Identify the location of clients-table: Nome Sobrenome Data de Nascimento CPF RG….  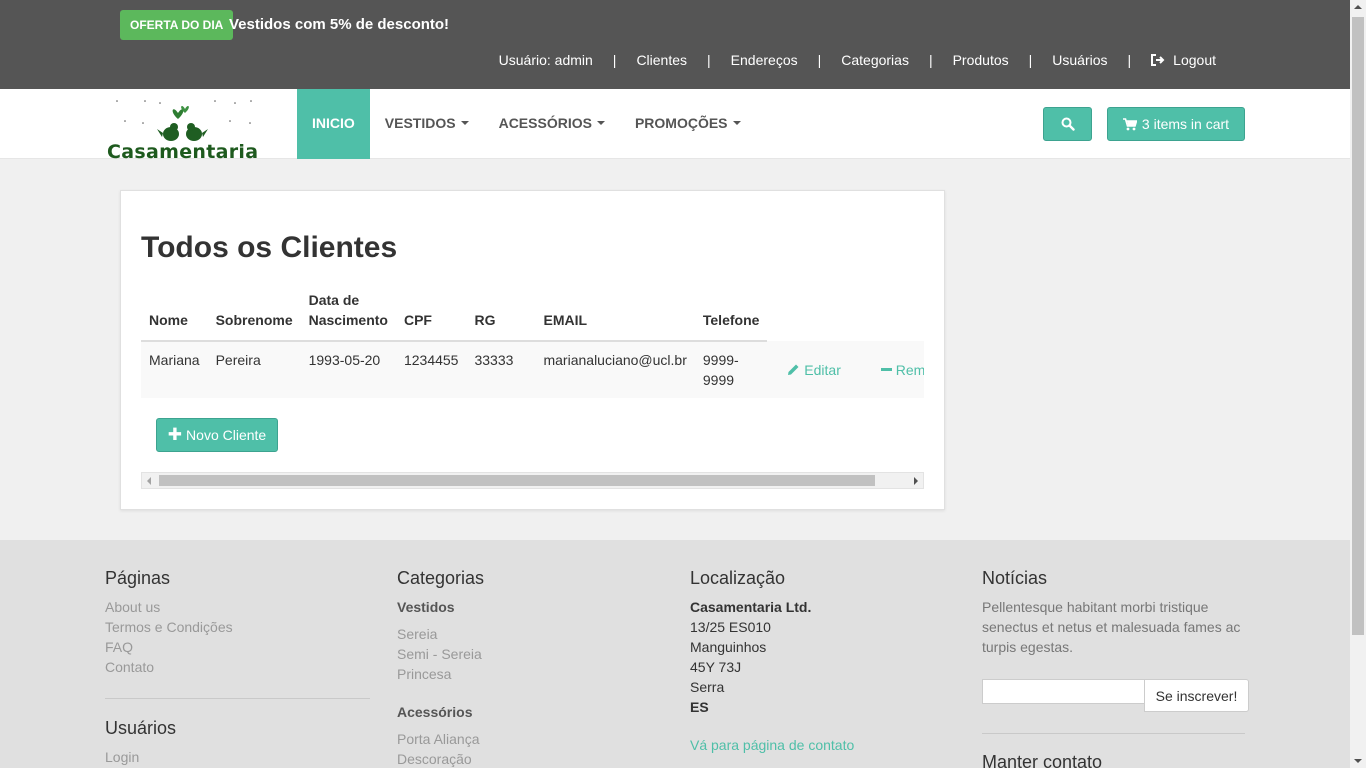
(532, 339).